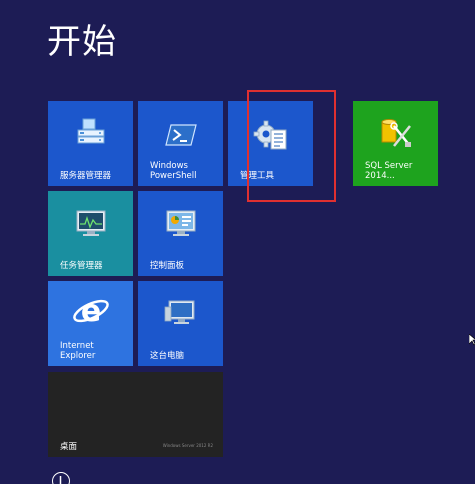 The width and height of the screenshot is (475, 484). What do you see at coordinates (78, 351) in the screenshot?
I see `tile-label: Internet Explorer` at bounding box center [78, 351].